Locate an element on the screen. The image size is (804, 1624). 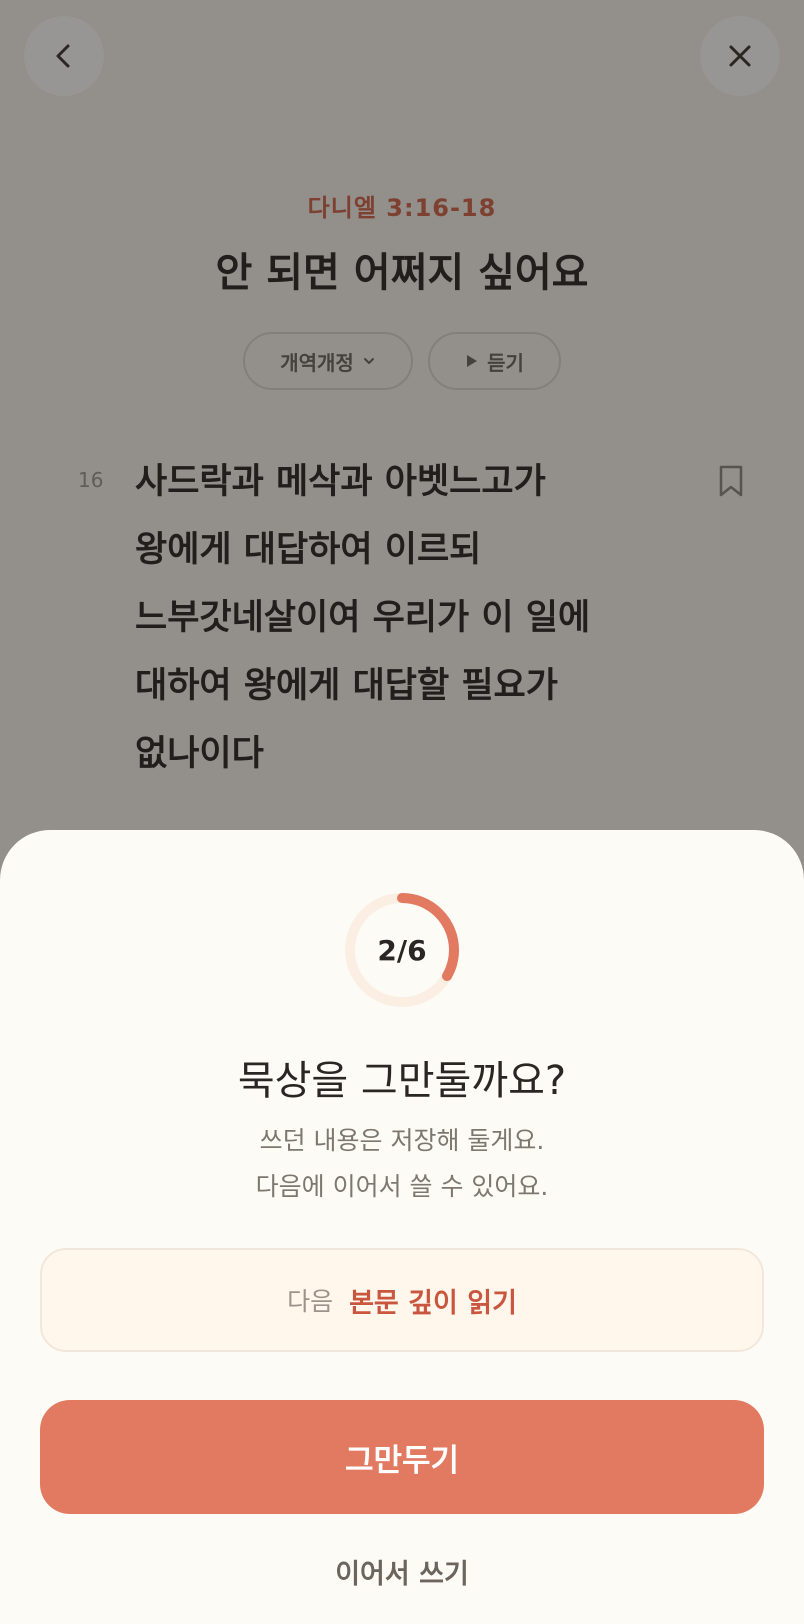
progress-text: 2/6 is located at coordinates (402, 950).